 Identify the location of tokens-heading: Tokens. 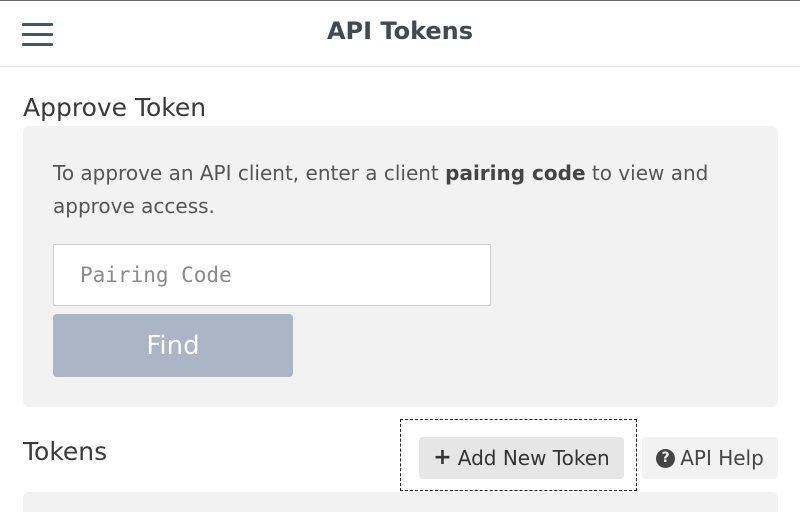
(65, 451).